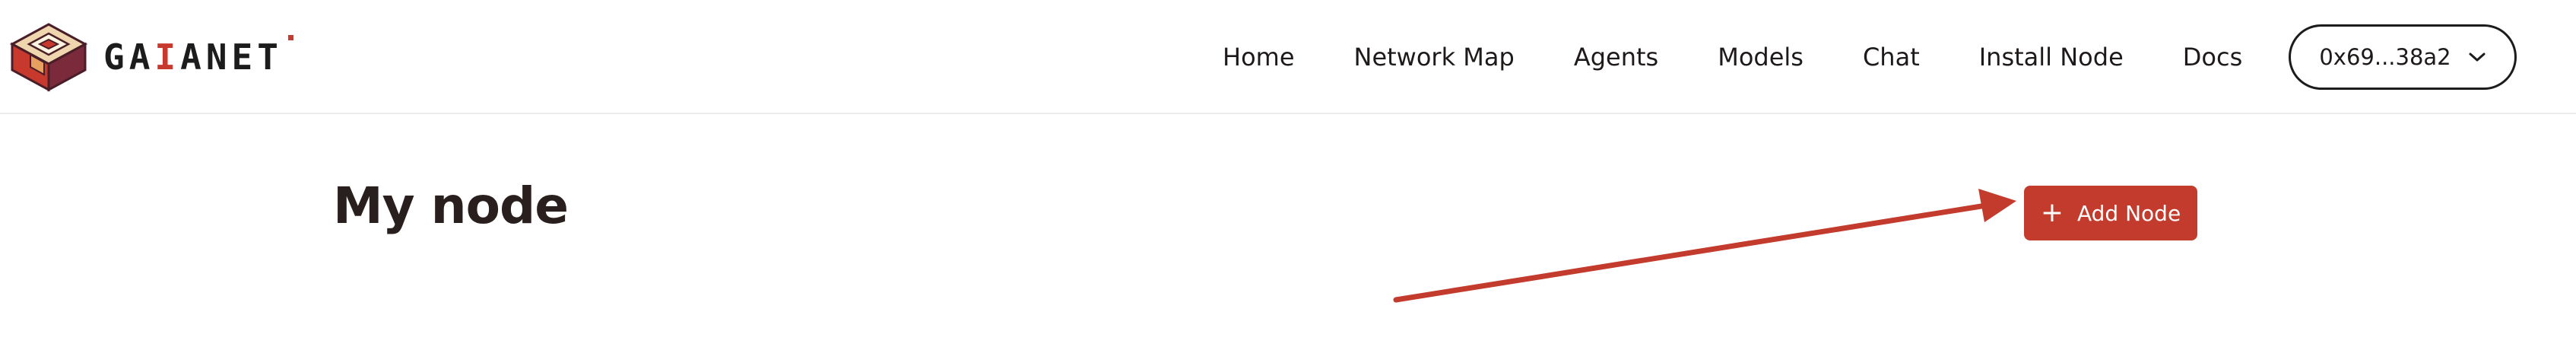 This screenshot has height=347, width=2576. What do you see at coordinates (451, 206) in the screenshot?
I see `page-title: My node` at bounding box center [451, 206].